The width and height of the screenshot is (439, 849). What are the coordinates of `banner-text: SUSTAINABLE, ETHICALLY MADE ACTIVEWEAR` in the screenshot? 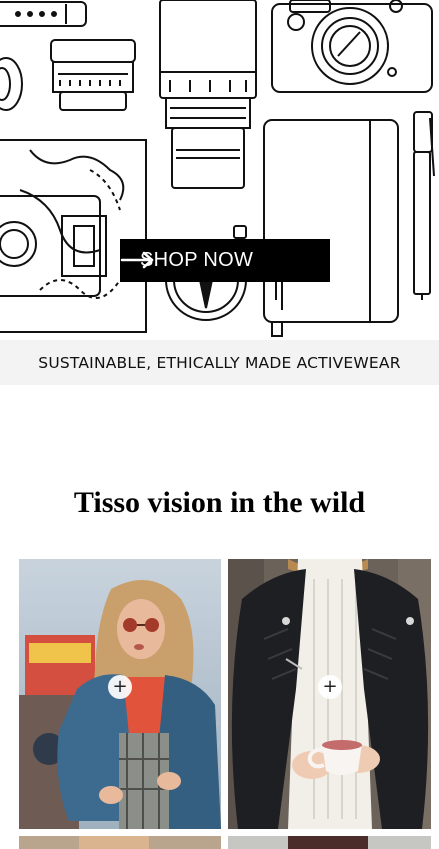 It's located at (219, 362).